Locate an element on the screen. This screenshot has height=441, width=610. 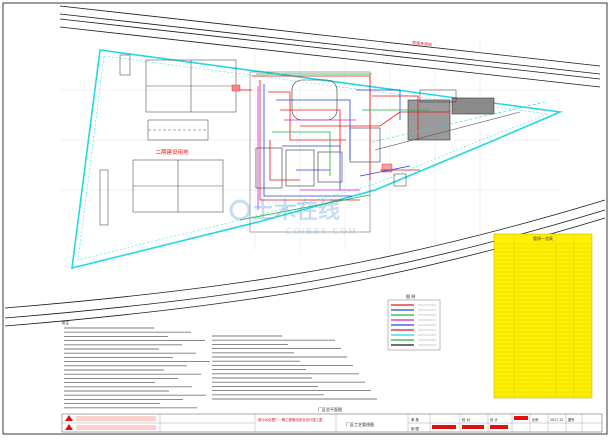
watermark-cn: 土木在线 is located at coordinates (296, 211).